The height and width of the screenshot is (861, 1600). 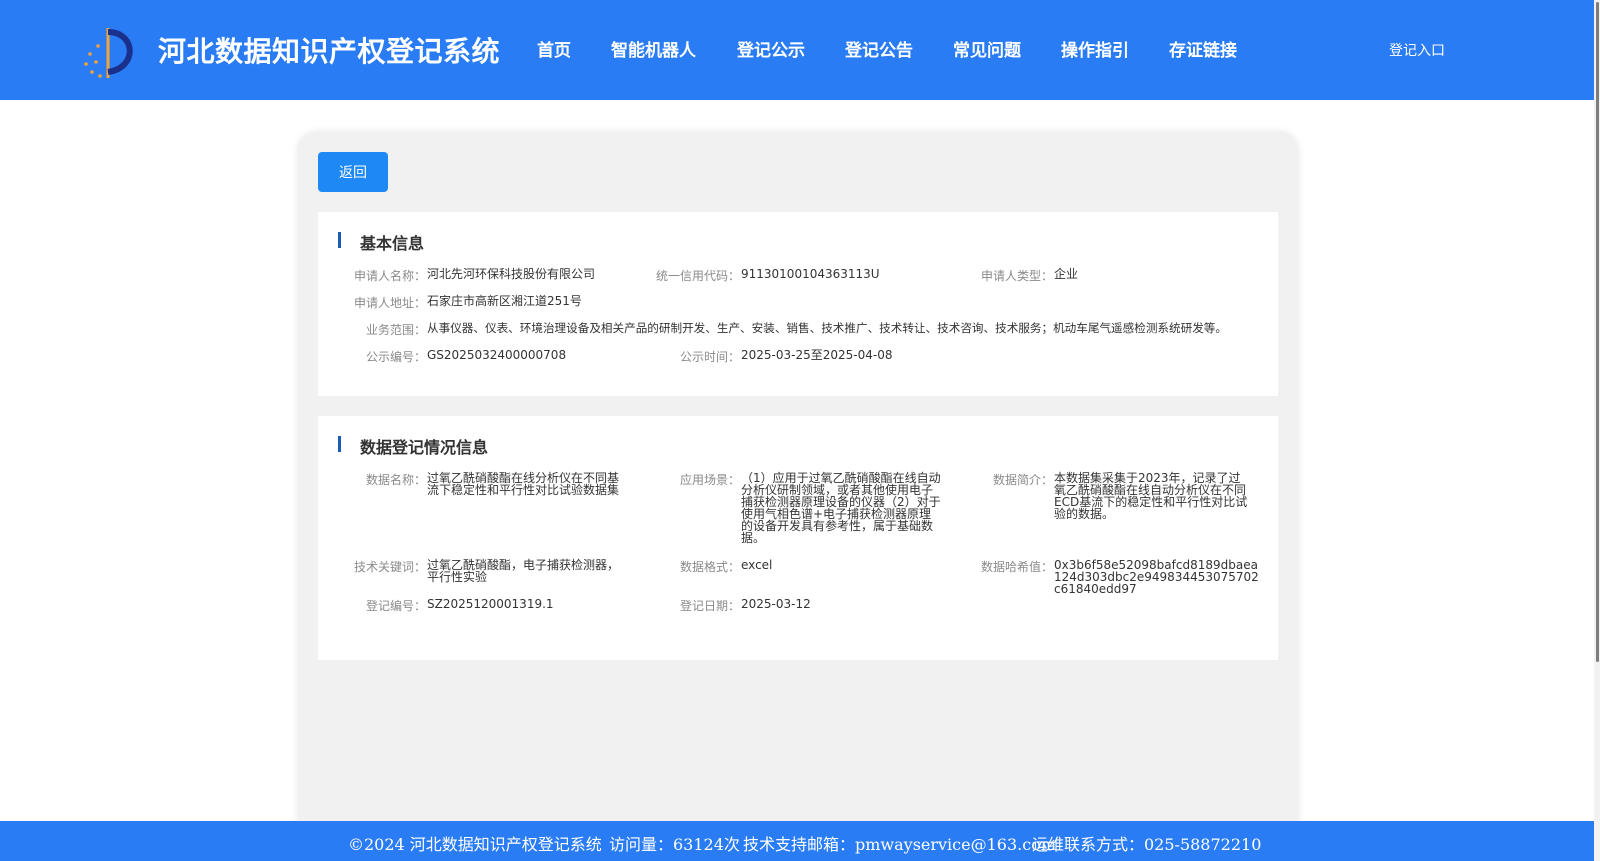 I want to click on notice-time-value: 2025-03-25至2025-04-08, so click(x=817, y=355).